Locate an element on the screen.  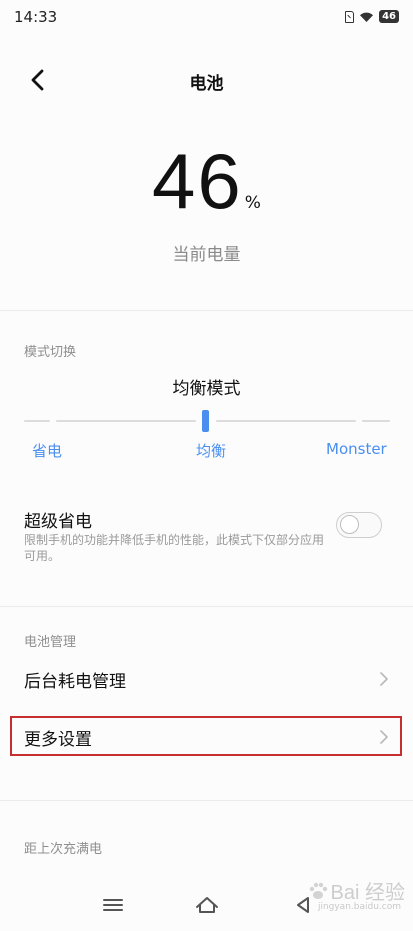
status-icons: 46 is located at coordinates (372, 16).